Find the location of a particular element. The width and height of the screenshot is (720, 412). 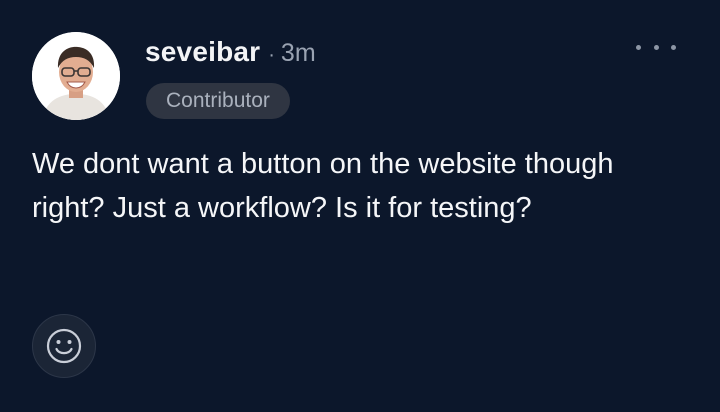

add-reaction-button is located at coordinates (64, 346).